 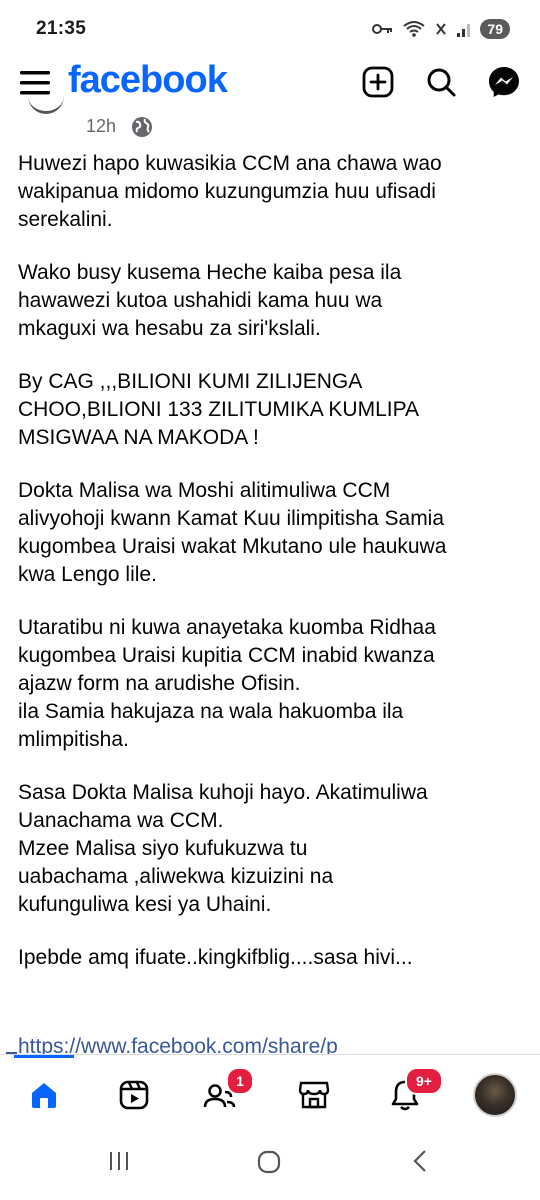 I want to click on post-meta: 12h, so click(x=270, y=127).